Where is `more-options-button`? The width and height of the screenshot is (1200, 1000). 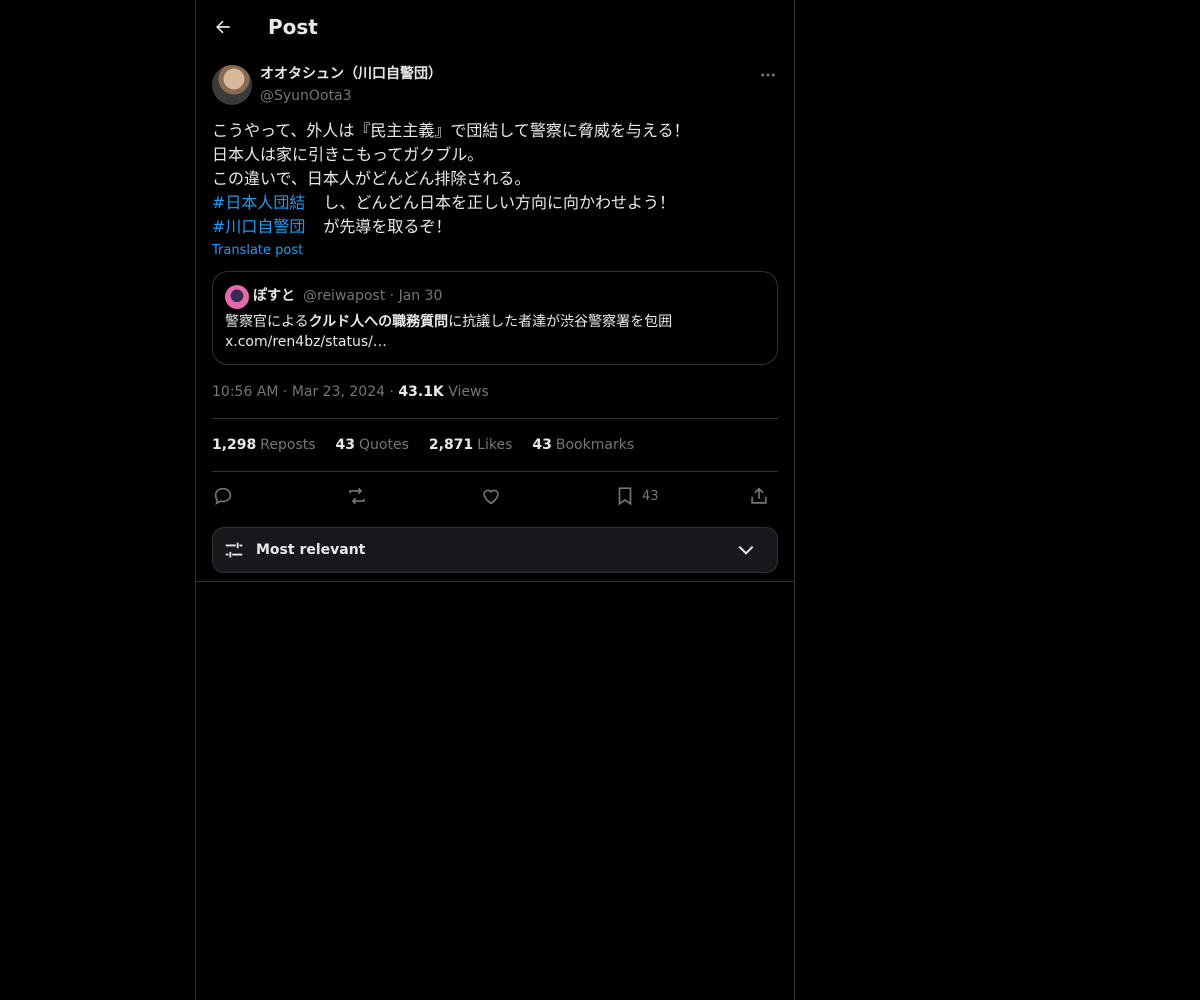 more-options-button is located at coordinates (768, 75).